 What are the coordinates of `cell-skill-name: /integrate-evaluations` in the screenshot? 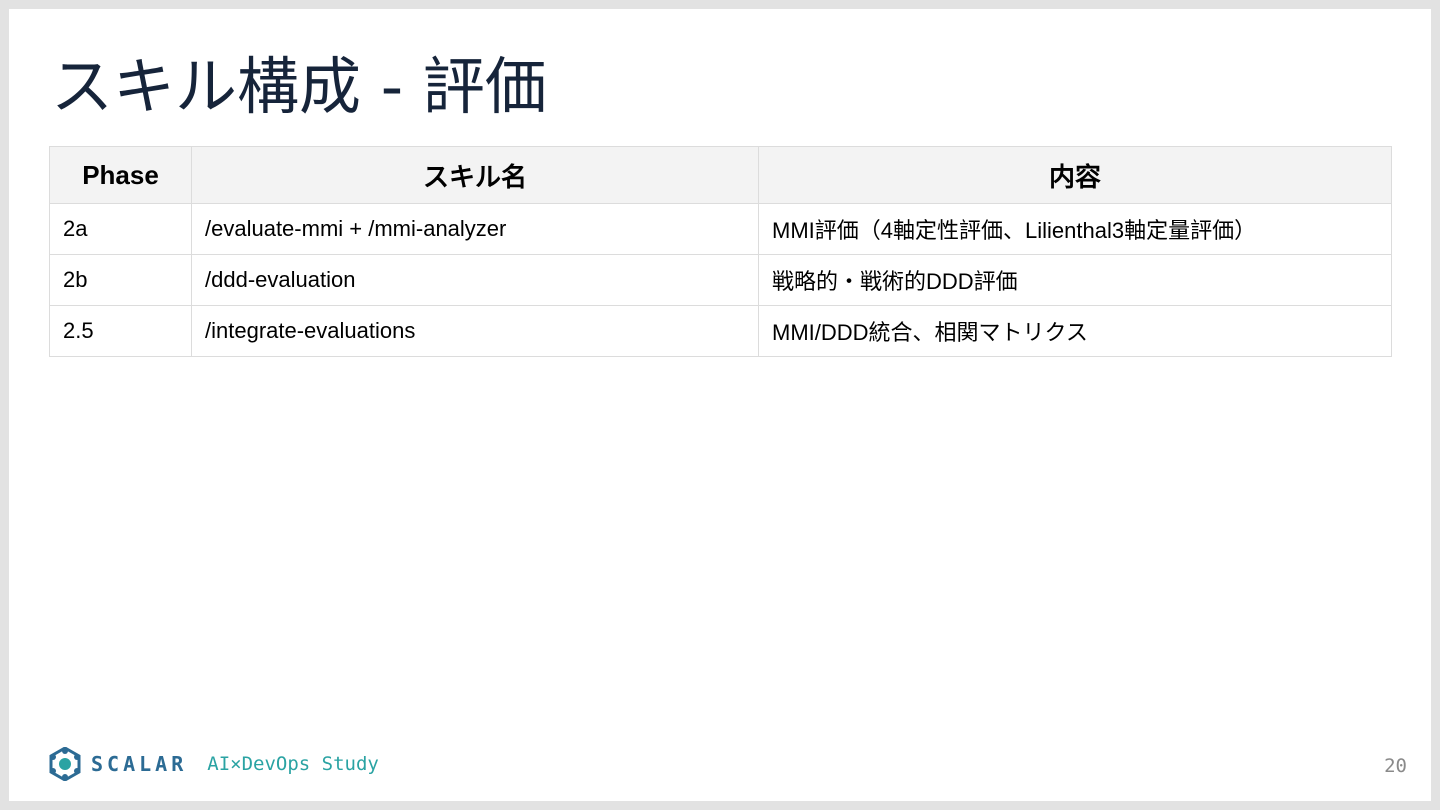 It's located at (475, 331).